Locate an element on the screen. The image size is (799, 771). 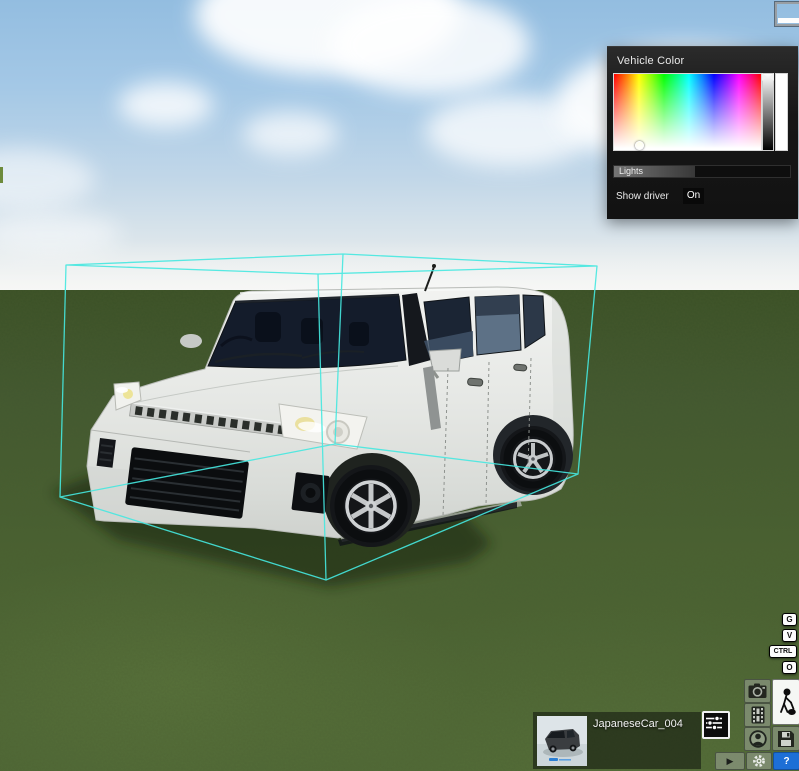
front-wheel is located at coordinates (371, 506).